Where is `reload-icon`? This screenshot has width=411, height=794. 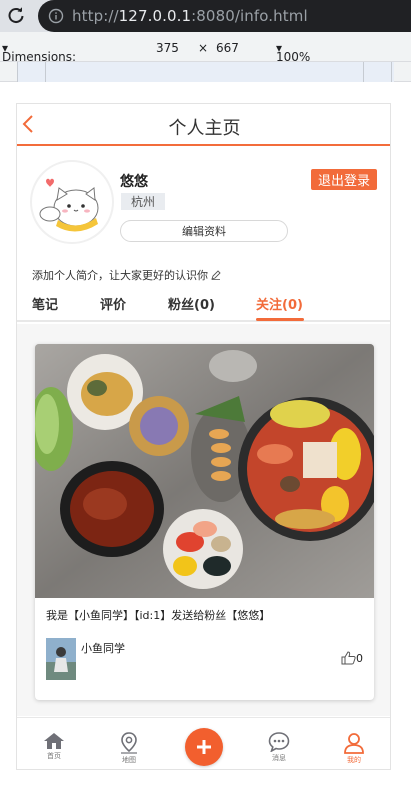
reload-icon is located at coordinates (16, 15).